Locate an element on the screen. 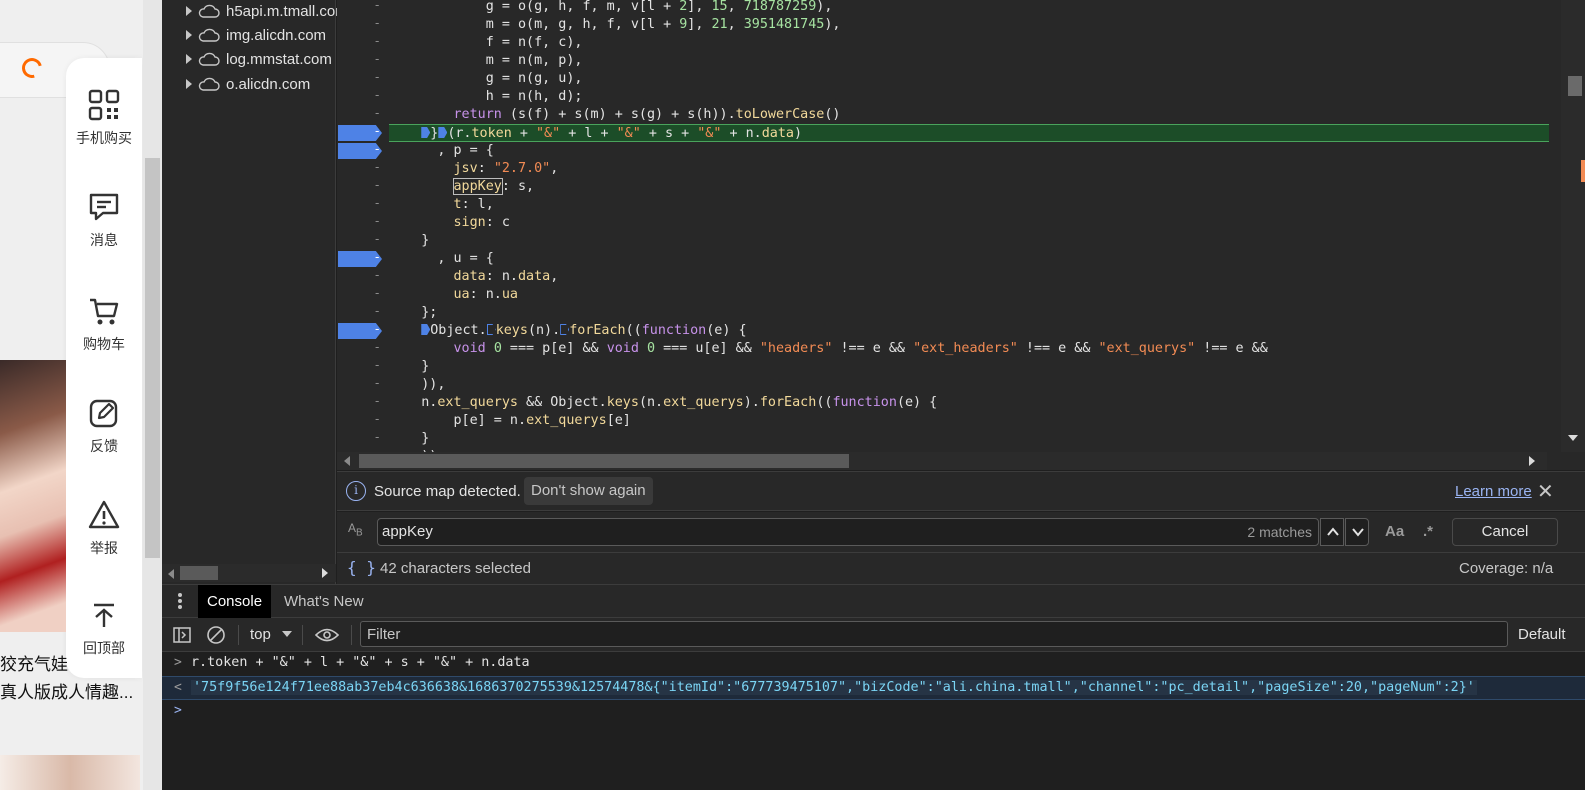 This screenshot has height=790, width=1585. line-gutter: -------------------------- is located at coordinates (363, 231).